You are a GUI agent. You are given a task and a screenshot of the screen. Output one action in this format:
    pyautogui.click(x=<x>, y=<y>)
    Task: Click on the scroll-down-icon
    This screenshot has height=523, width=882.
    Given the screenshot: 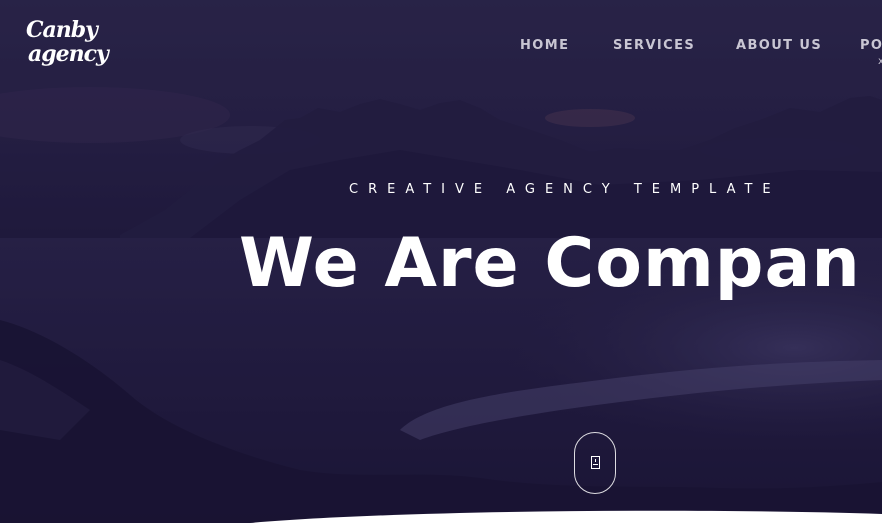 What is the action you would take?
    pyautogui.click(x=595, y=462)
    